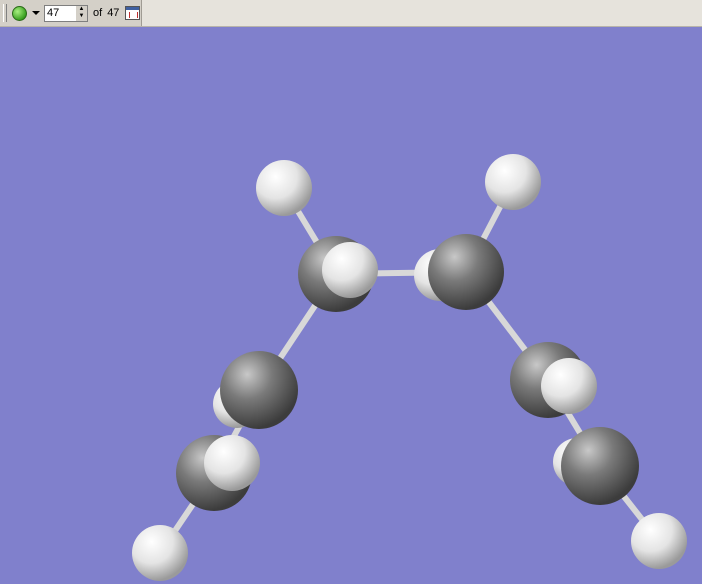 Image resolution: width=702 pixels, height=584 pixels. Describe the element at coordinates (113, 13) in the screenshot. I see `total-frames: 47` at that location.